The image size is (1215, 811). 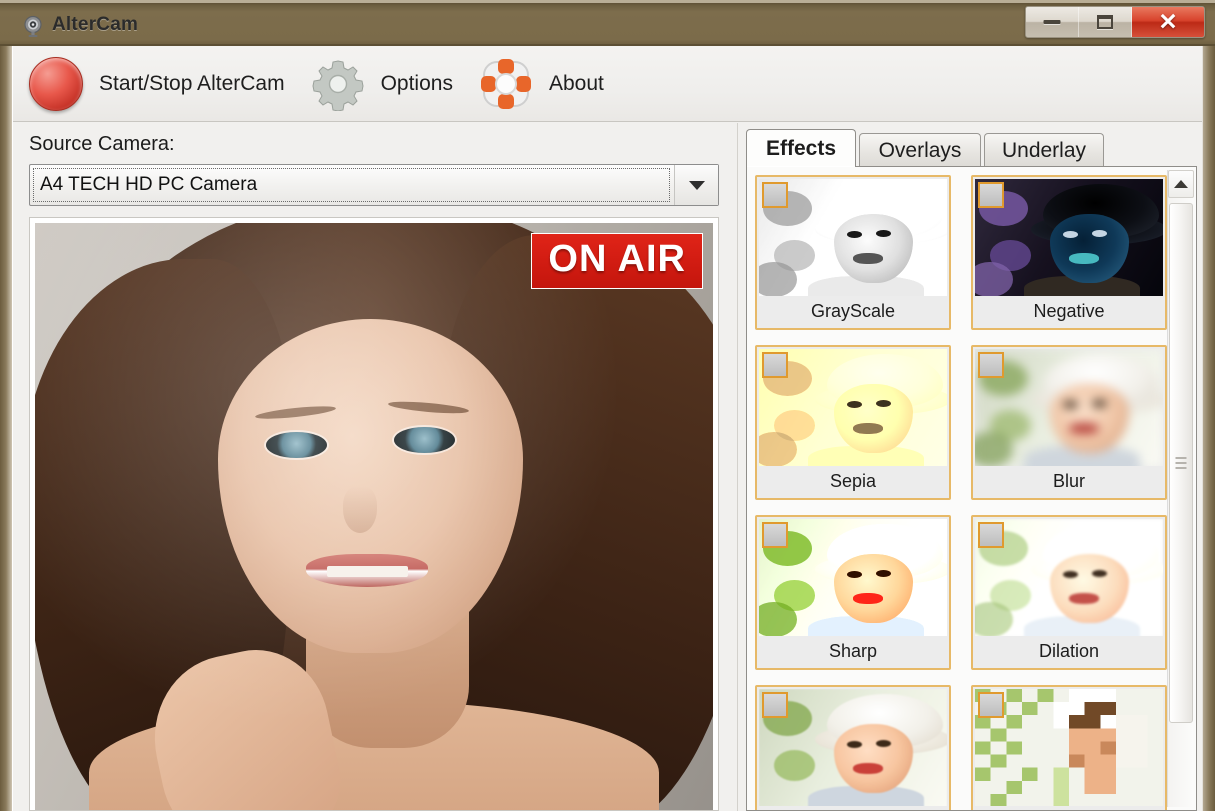 What do you see at coordinates (1069, 481) in the screenshot?
I see `effect-label-blur: Blur` at bounding box center [1069, 481].